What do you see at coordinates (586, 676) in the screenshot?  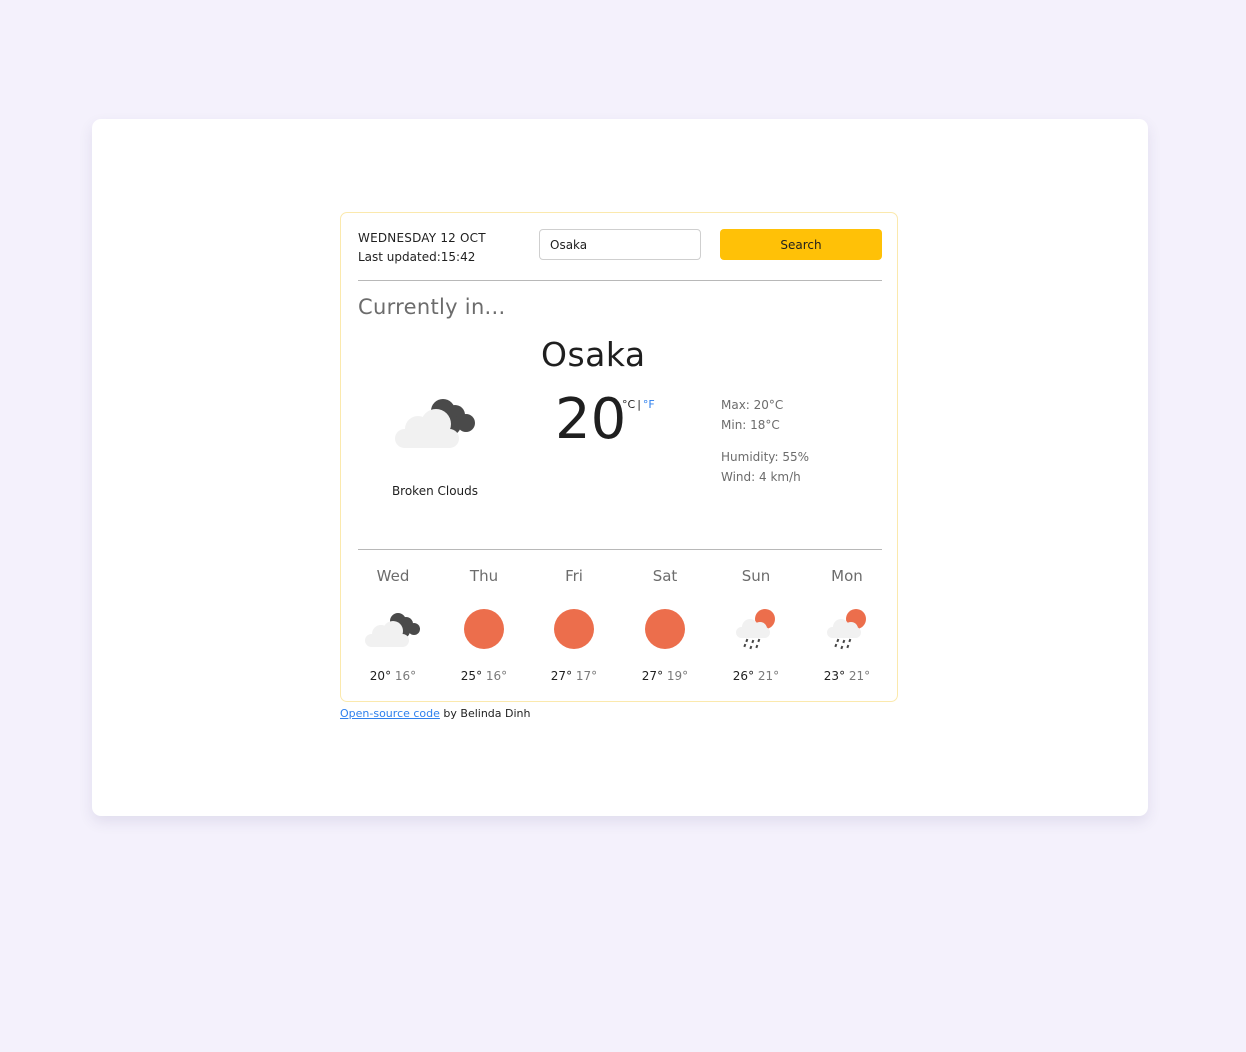 I see `forecast-low: 17°` at bounding box center [586, 676].